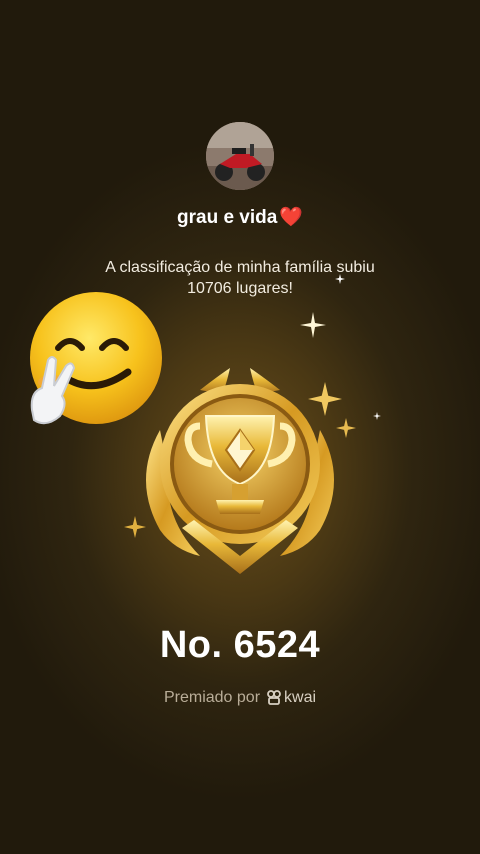 This screenshot has width=480, height=854. Describe the element at coordinates (300, 697) in the screenshot. I see `kwai-brand-label: kwai` at that location.